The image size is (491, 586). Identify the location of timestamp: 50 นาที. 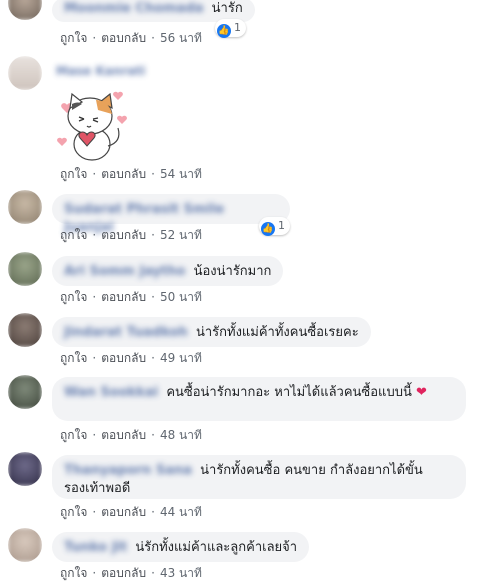
(181, 297).